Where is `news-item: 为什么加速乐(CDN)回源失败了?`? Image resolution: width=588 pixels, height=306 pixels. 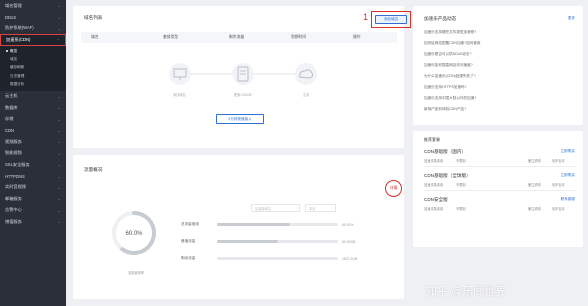
news-item: 为什么加速乐(CDN)回源失败了? is located at coordinates (450, 76).